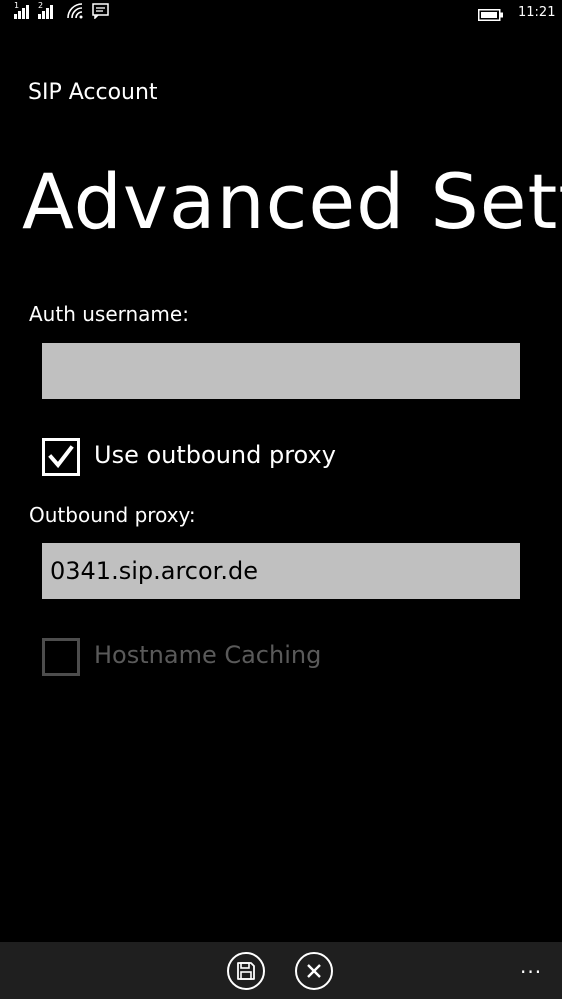 This screenshot has height=999, width=562. What do you see at coordinates (93, 92) in the screenshot?
I see `app-title: SIP Account` at bounding box center [93, 92].